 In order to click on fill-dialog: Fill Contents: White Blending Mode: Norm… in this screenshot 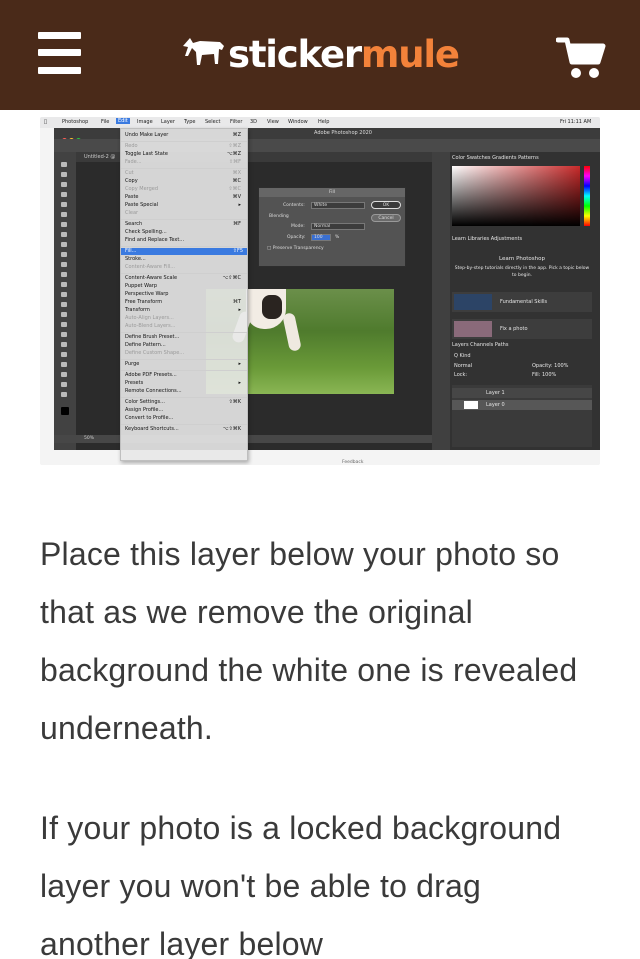, I will do `click(332, 227)`.